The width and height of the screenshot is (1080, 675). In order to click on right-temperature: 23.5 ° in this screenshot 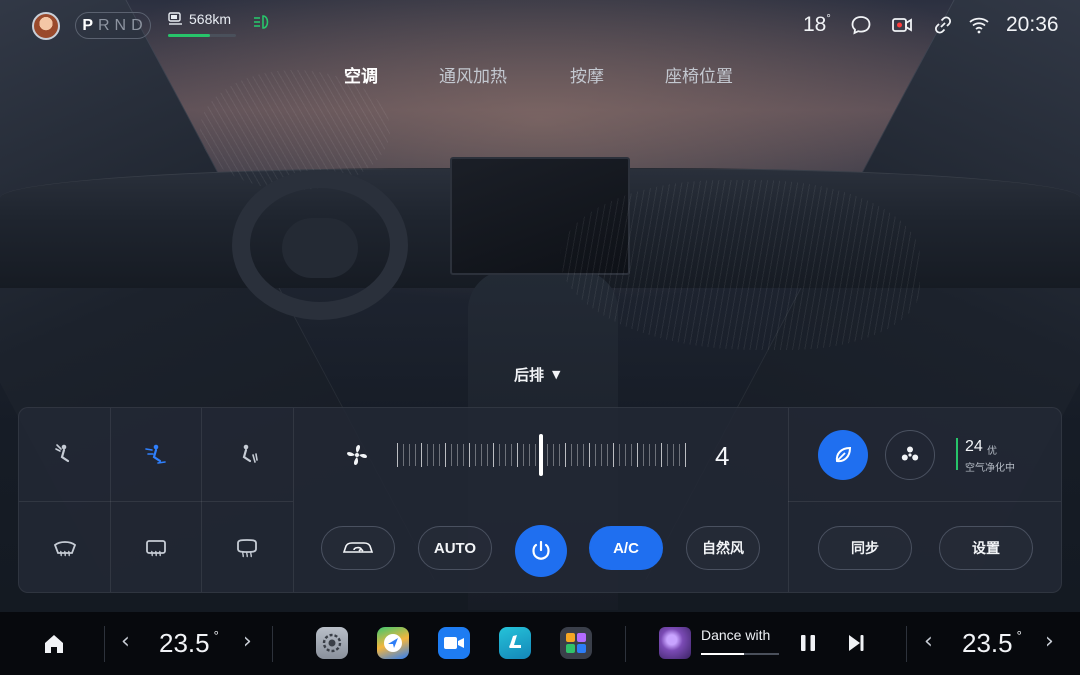, I will do `click(992, 643)`.